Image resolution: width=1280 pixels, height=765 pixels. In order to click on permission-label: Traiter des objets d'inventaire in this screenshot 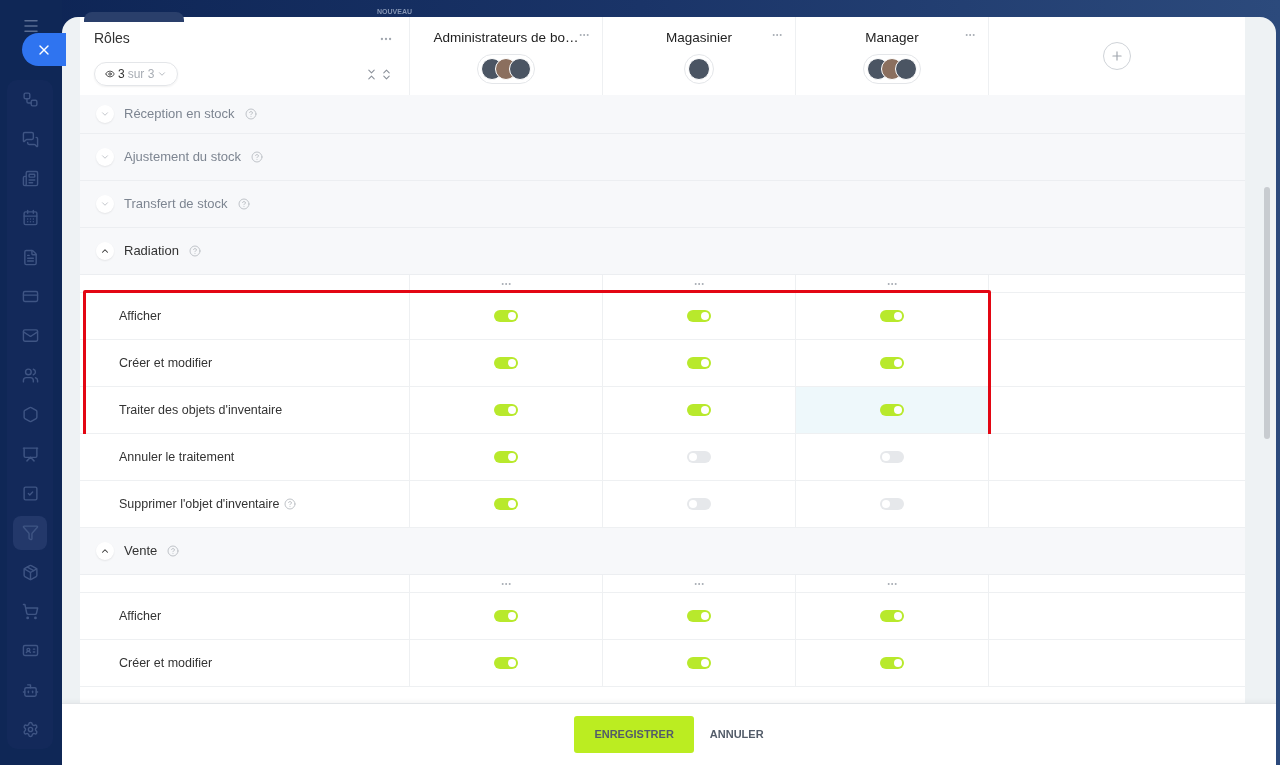, I will do `click(201, 410)`.